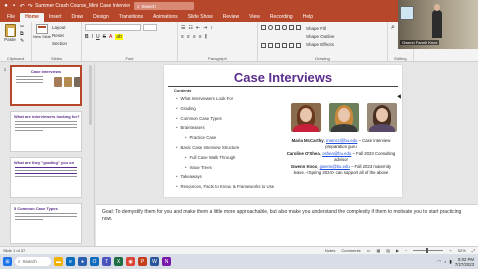 The height and width of the screenshot is (269, 478). What do you see at coordinates (284, 45) in the screenshot?
I see `callout-shape-icon` at bounding box center [284, 45].